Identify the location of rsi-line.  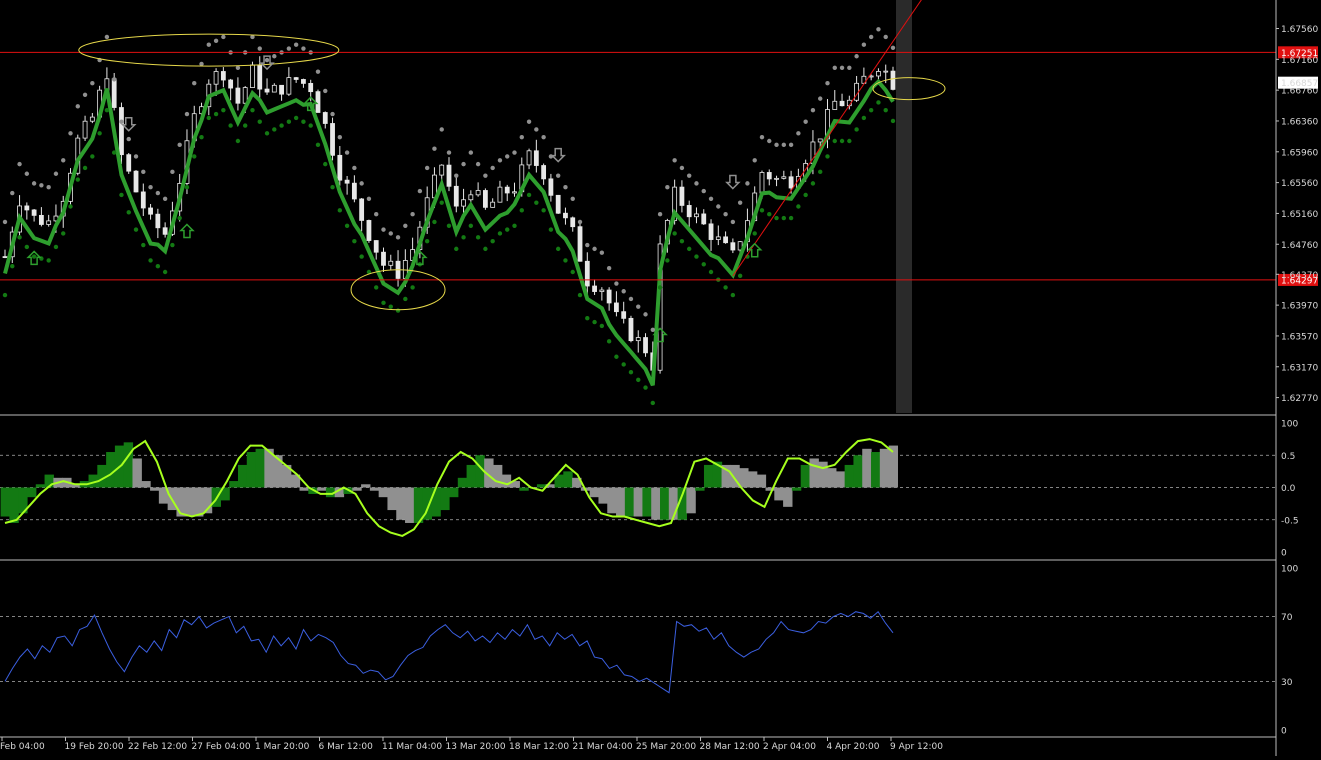
(449, 652).